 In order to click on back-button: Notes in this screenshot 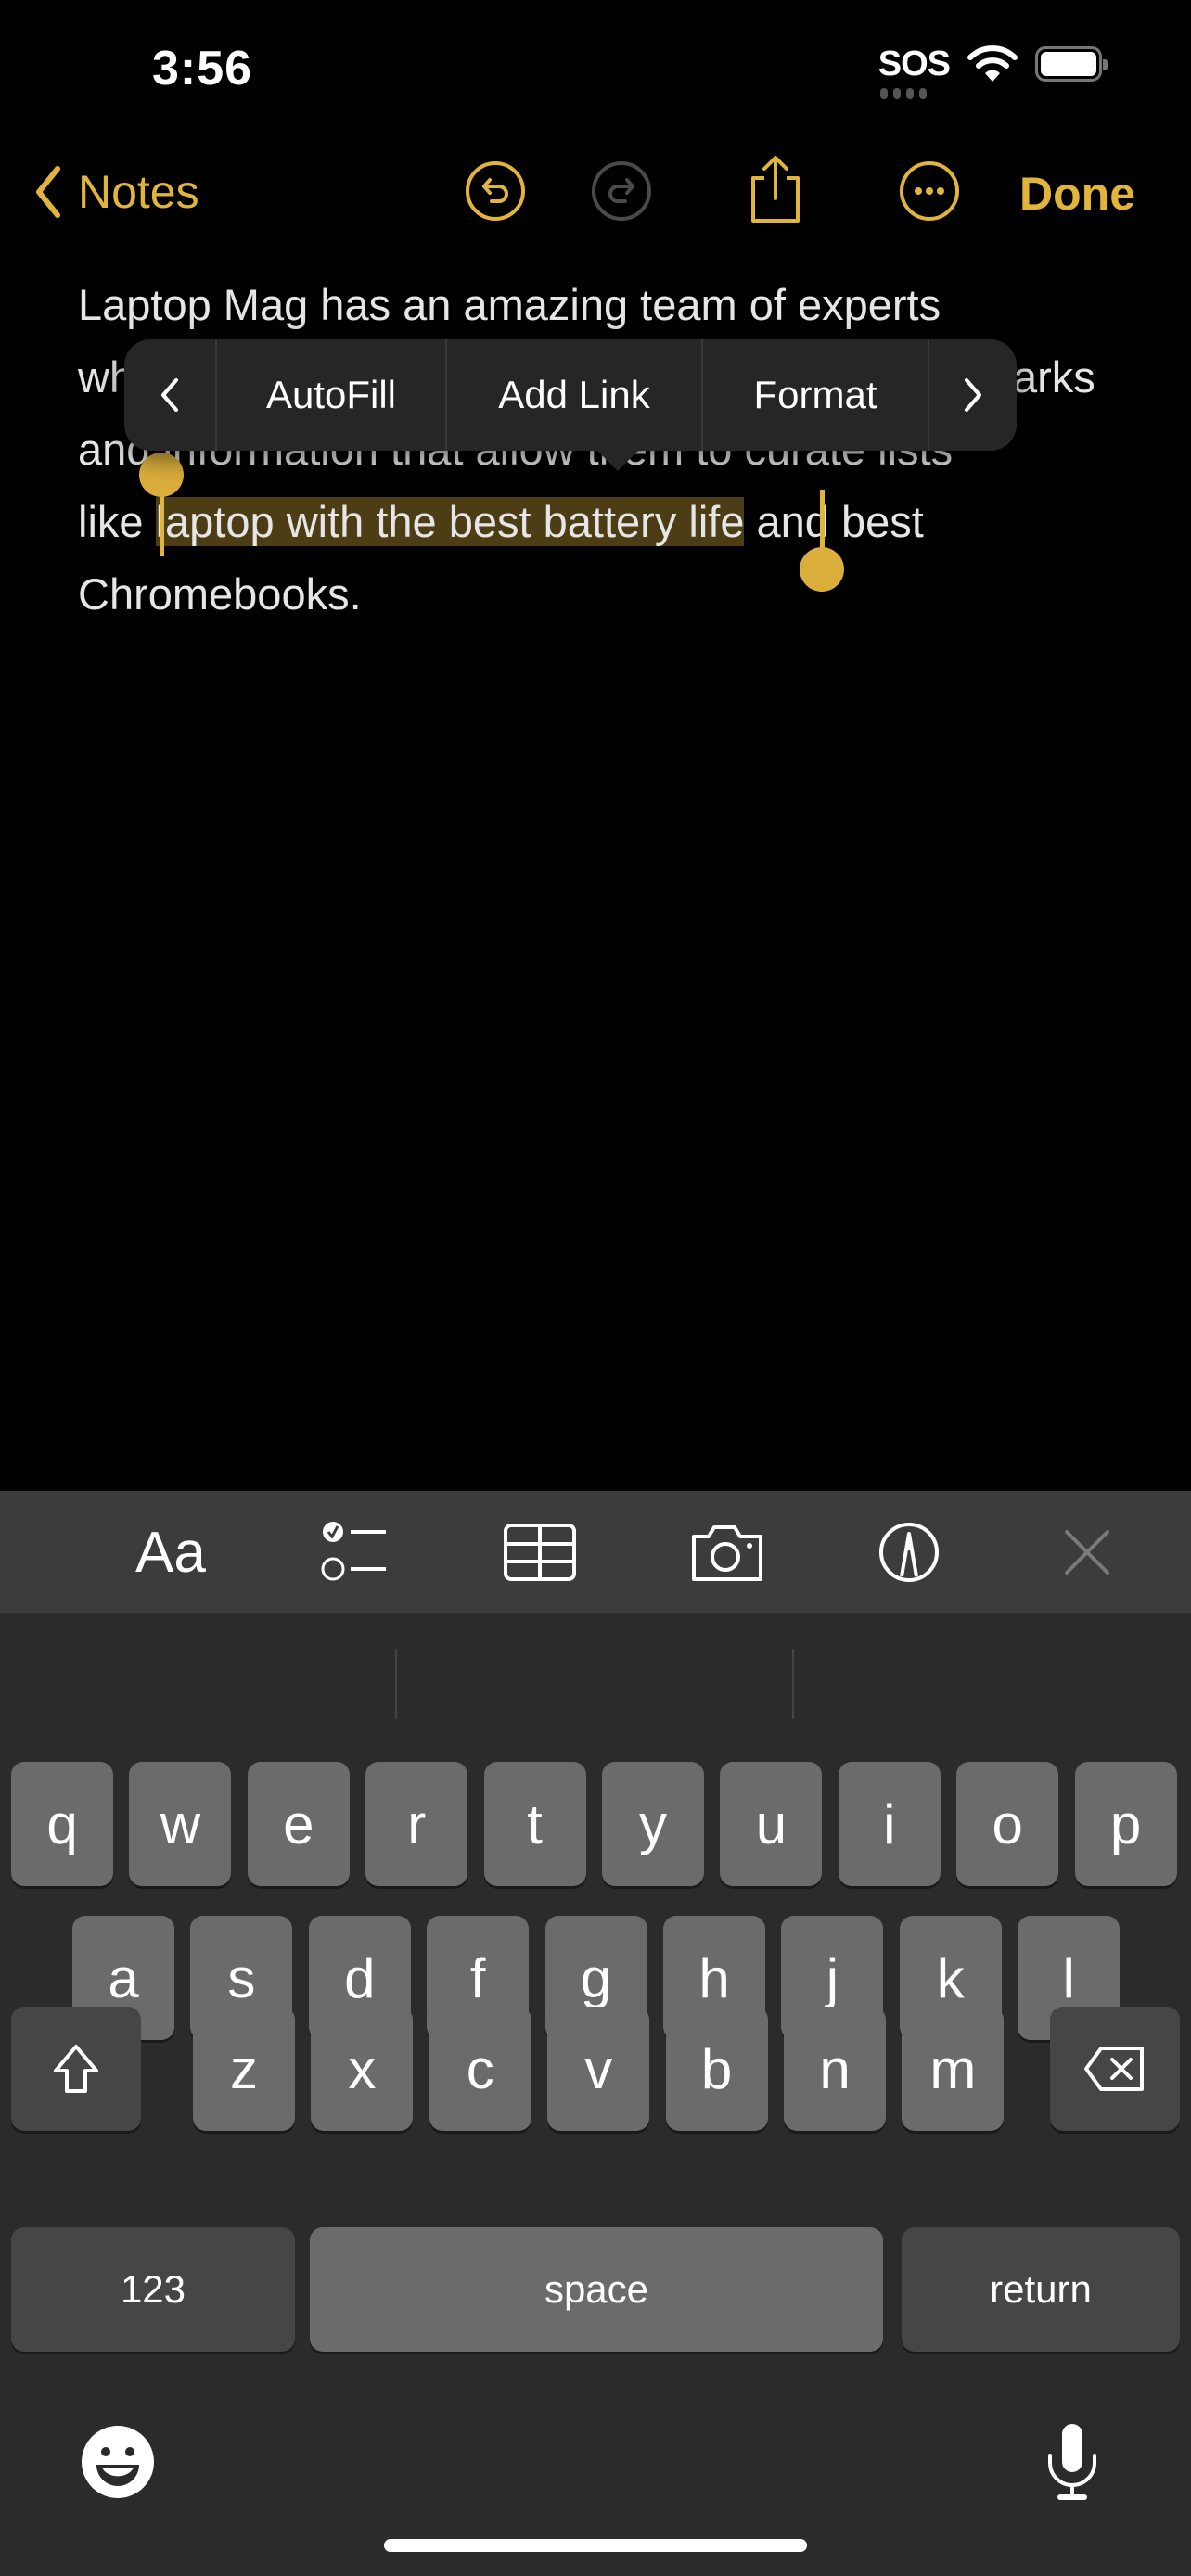, I will do `click(116, 192)`.